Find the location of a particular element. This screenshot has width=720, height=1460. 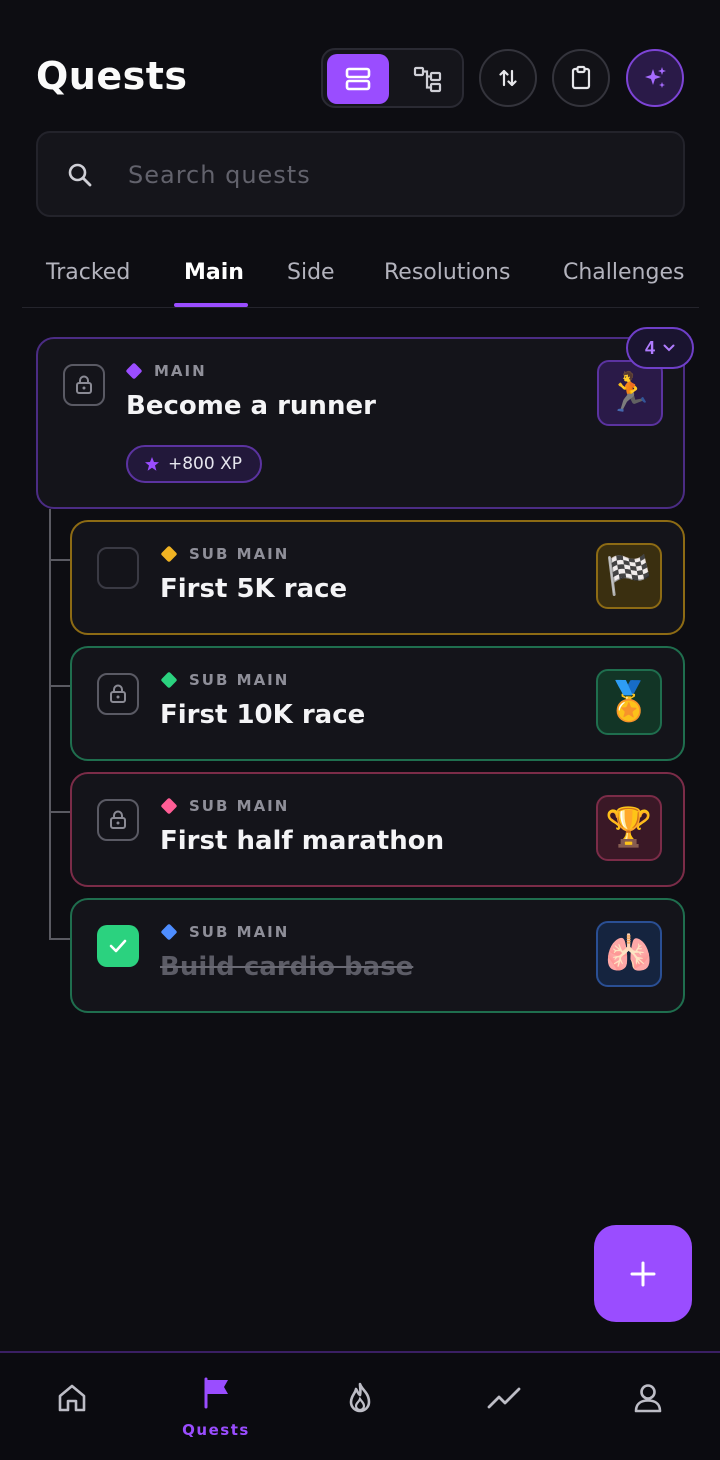

tree-view-icon is located at coordinates (427, 79).